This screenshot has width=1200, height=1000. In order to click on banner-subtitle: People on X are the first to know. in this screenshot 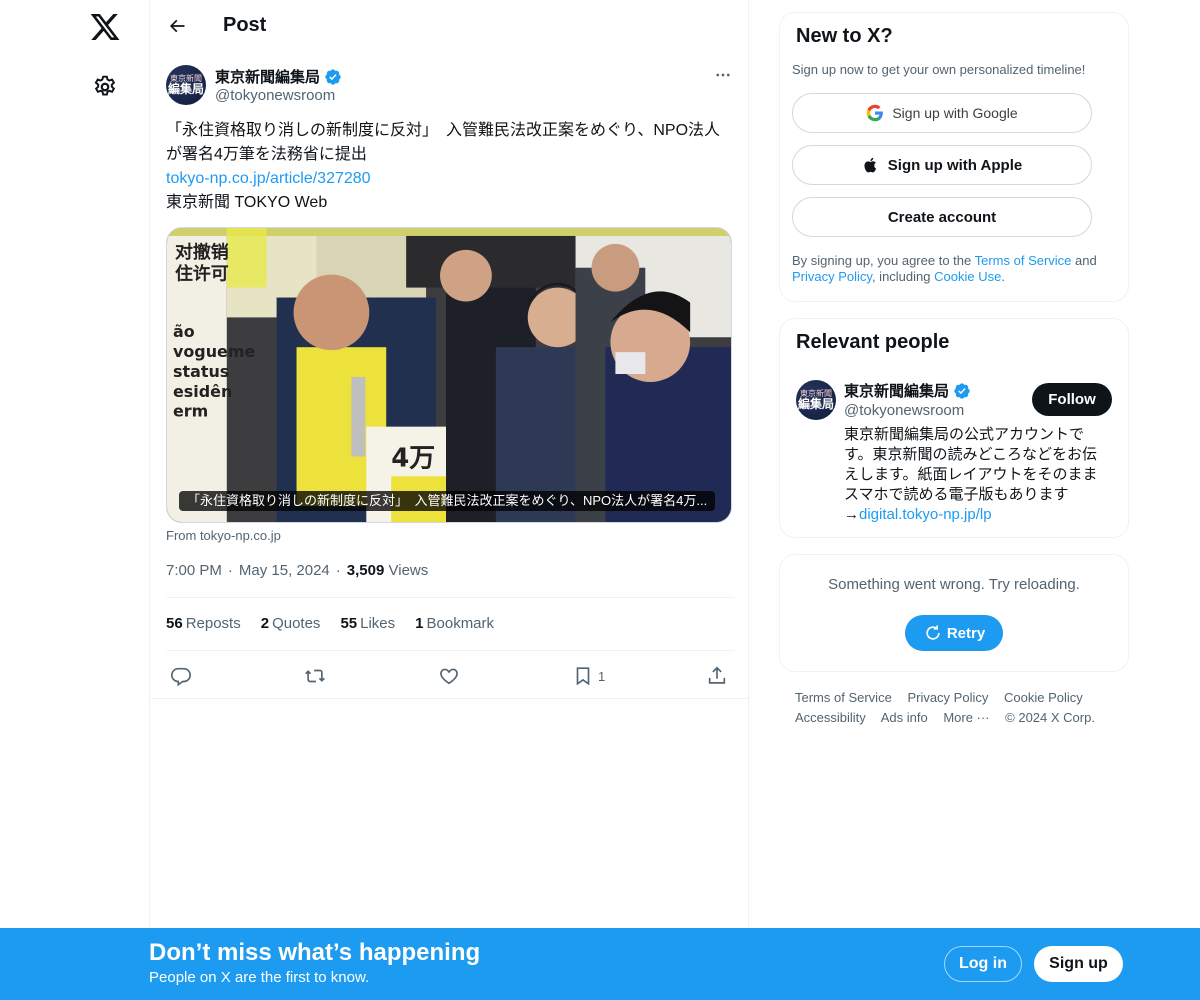, I will do `click(259, 977)`.